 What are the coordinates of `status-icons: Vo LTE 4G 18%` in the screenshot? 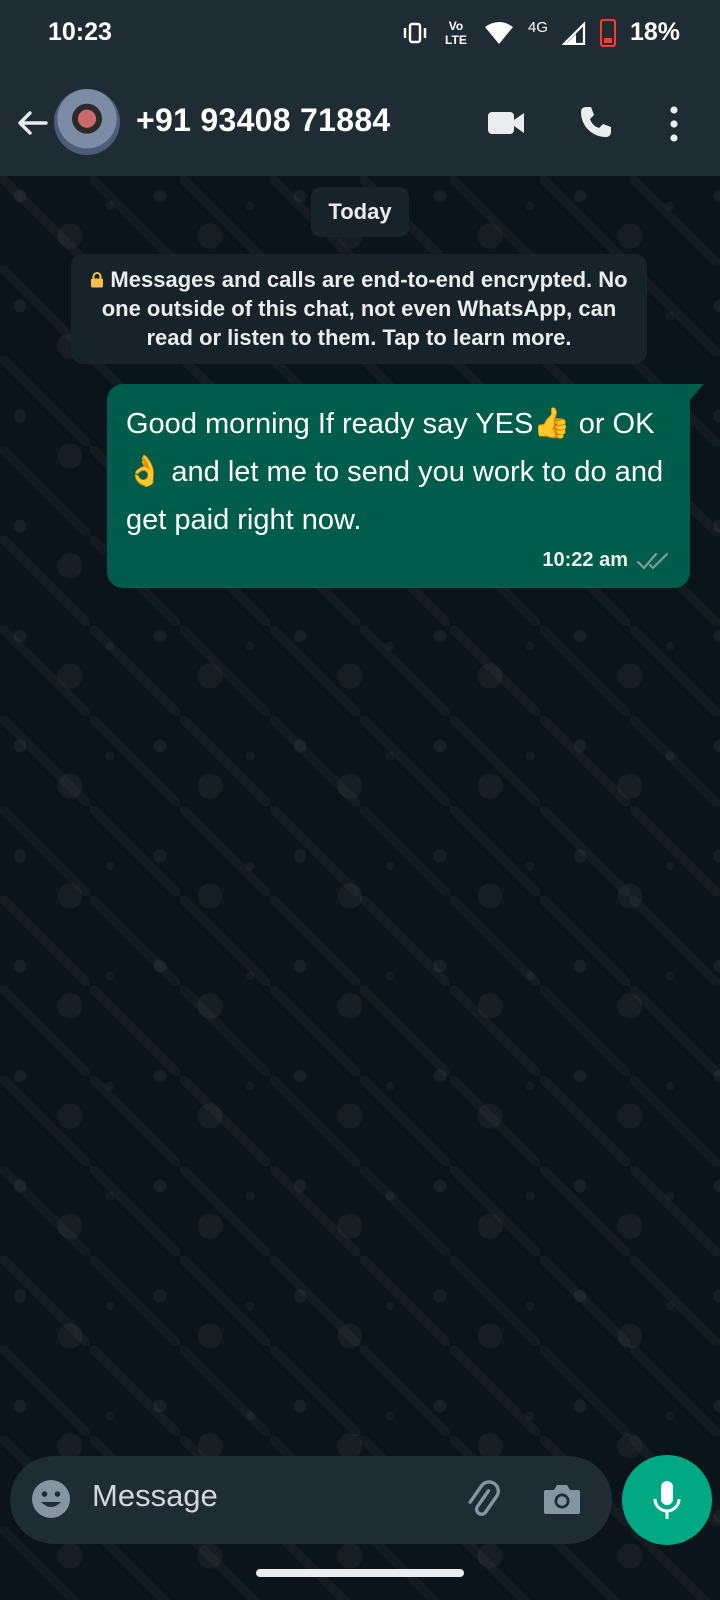 It's located at (541, 32).